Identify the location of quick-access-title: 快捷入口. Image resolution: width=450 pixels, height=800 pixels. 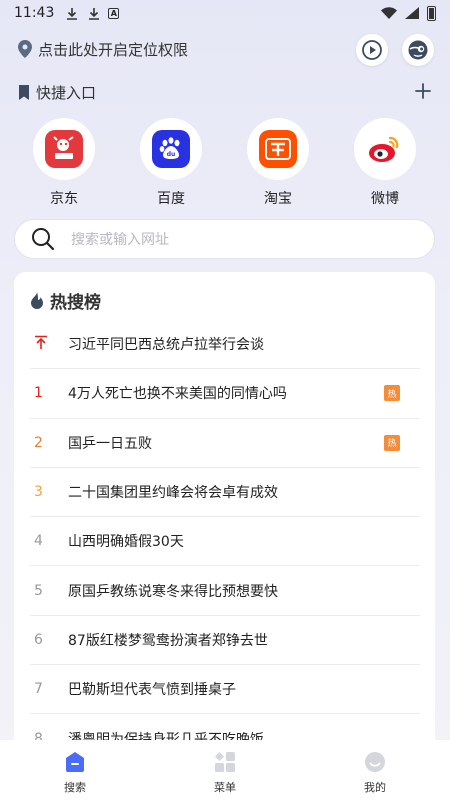
(66, 92).